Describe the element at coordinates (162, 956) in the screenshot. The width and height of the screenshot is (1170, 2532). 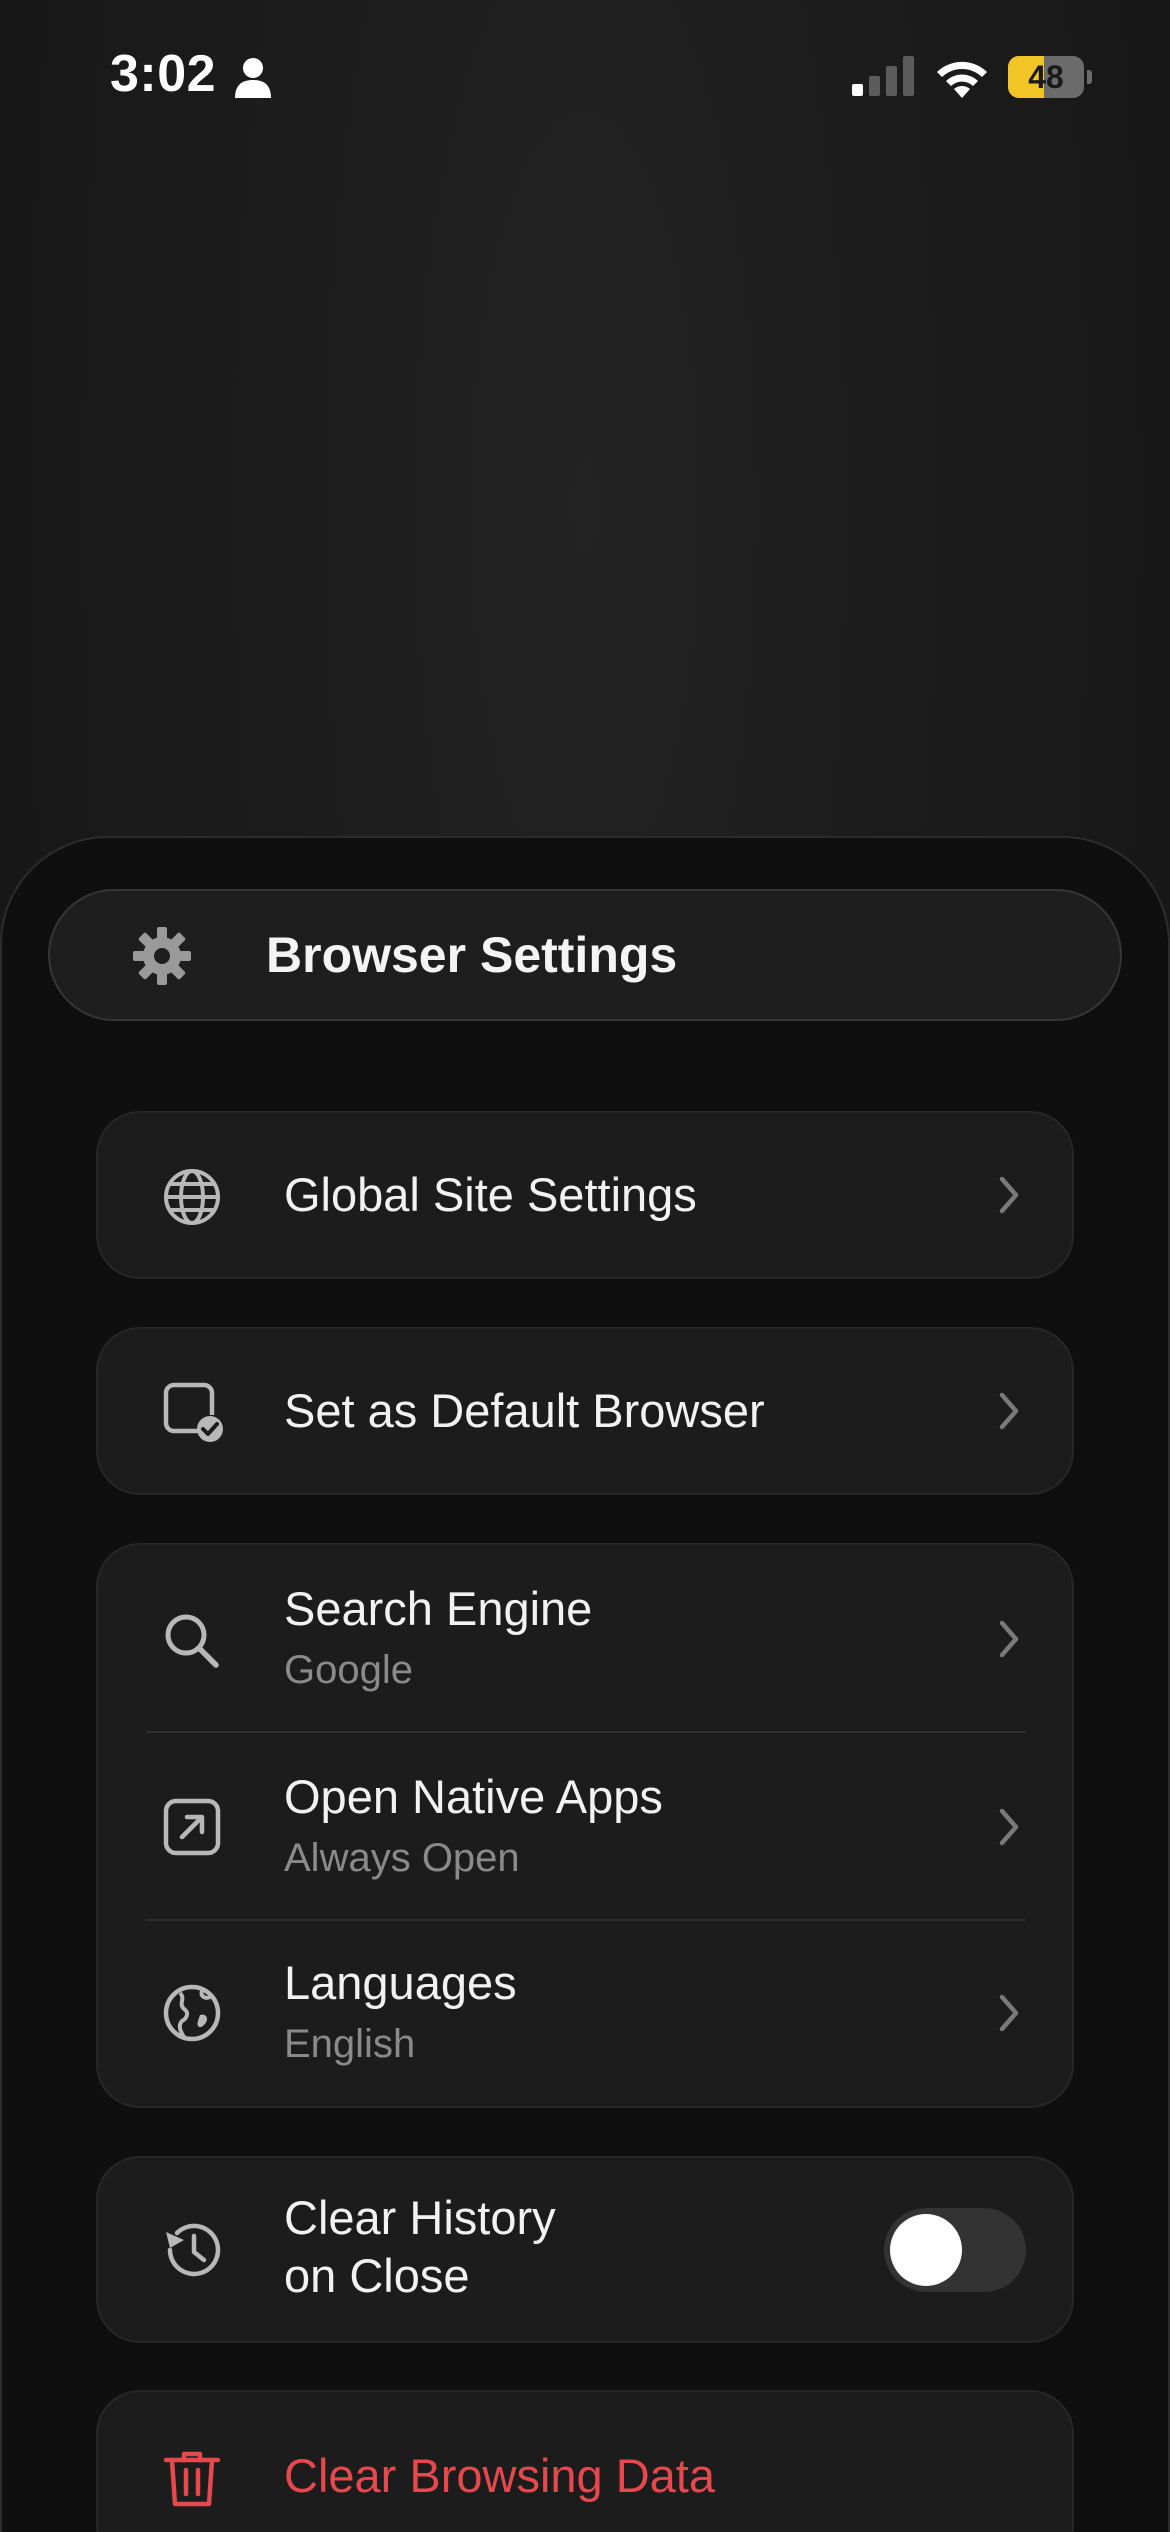
I see `gear-icon` at that location.